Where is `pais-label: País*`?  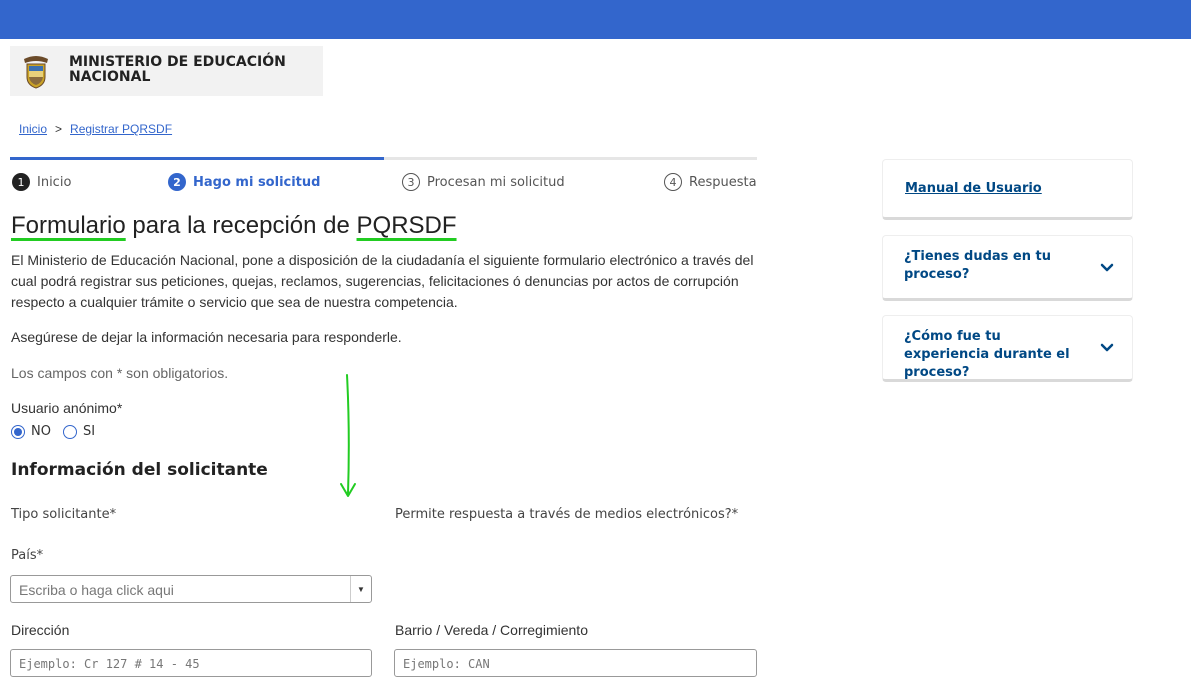
pais-label: País* is located at coordinates (27, 555).